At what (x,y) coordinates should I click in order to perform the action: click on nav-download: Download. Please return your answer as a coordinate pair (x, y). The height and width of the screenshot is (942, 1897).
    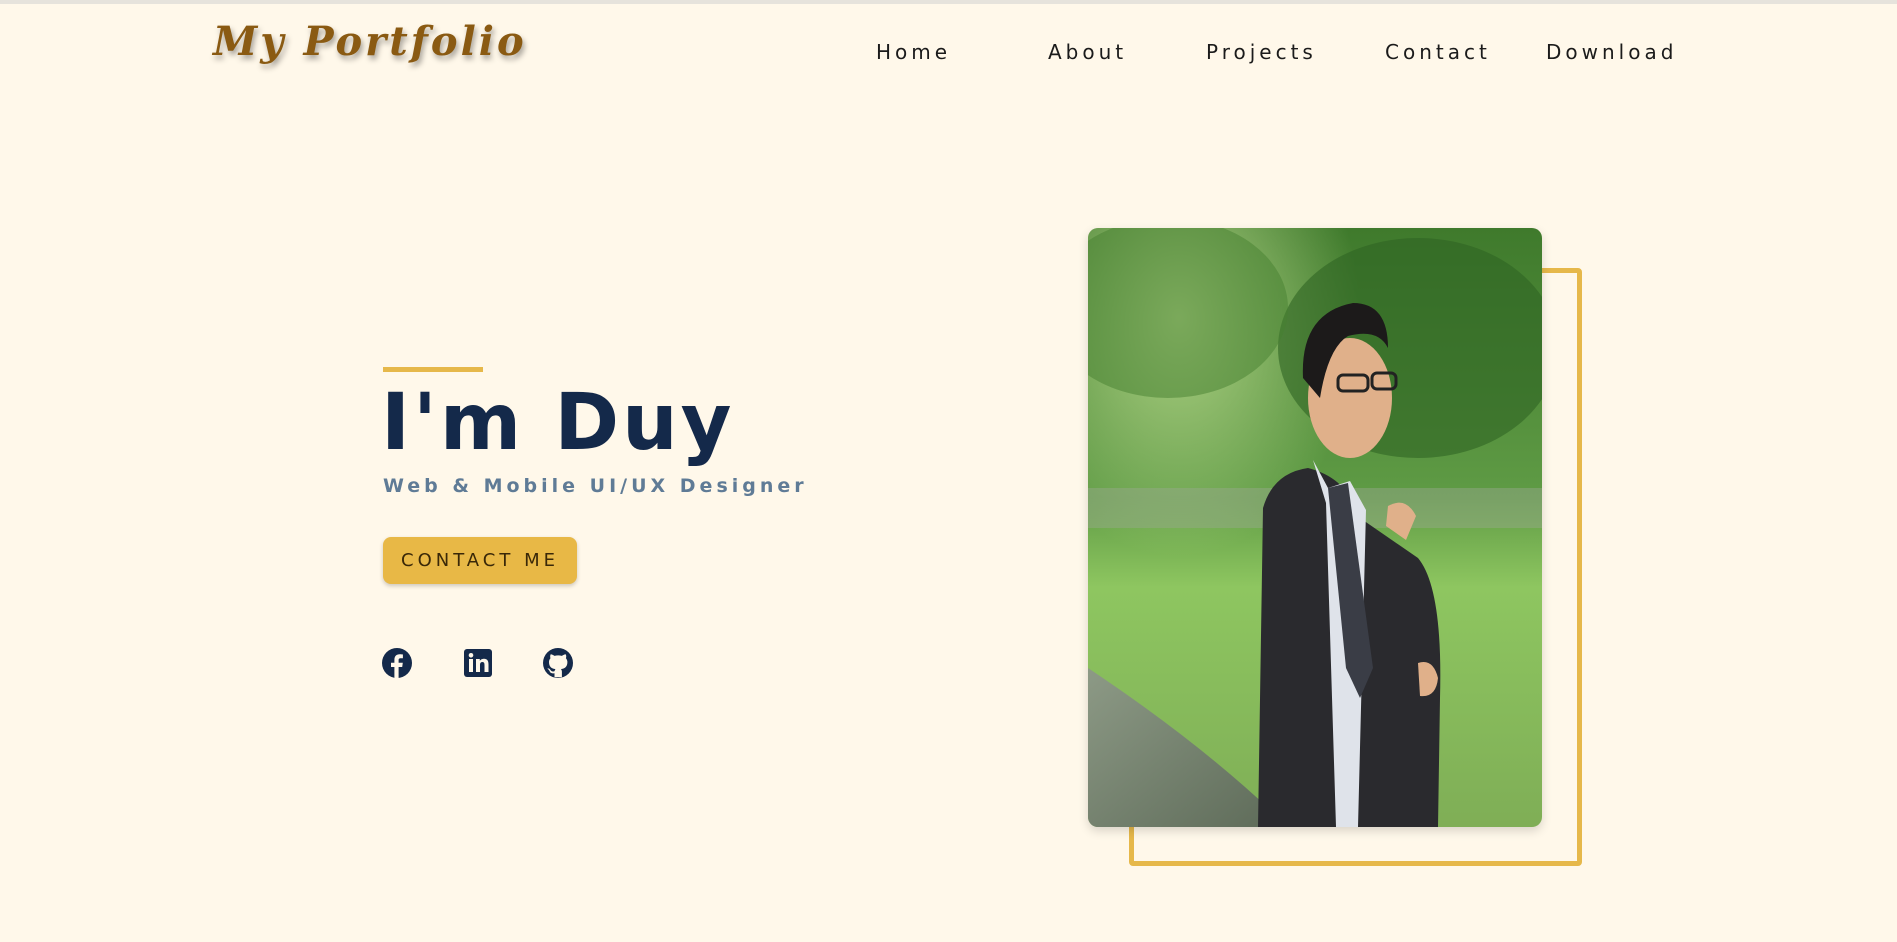
    Looking at the image, I should click on (1611, 52).